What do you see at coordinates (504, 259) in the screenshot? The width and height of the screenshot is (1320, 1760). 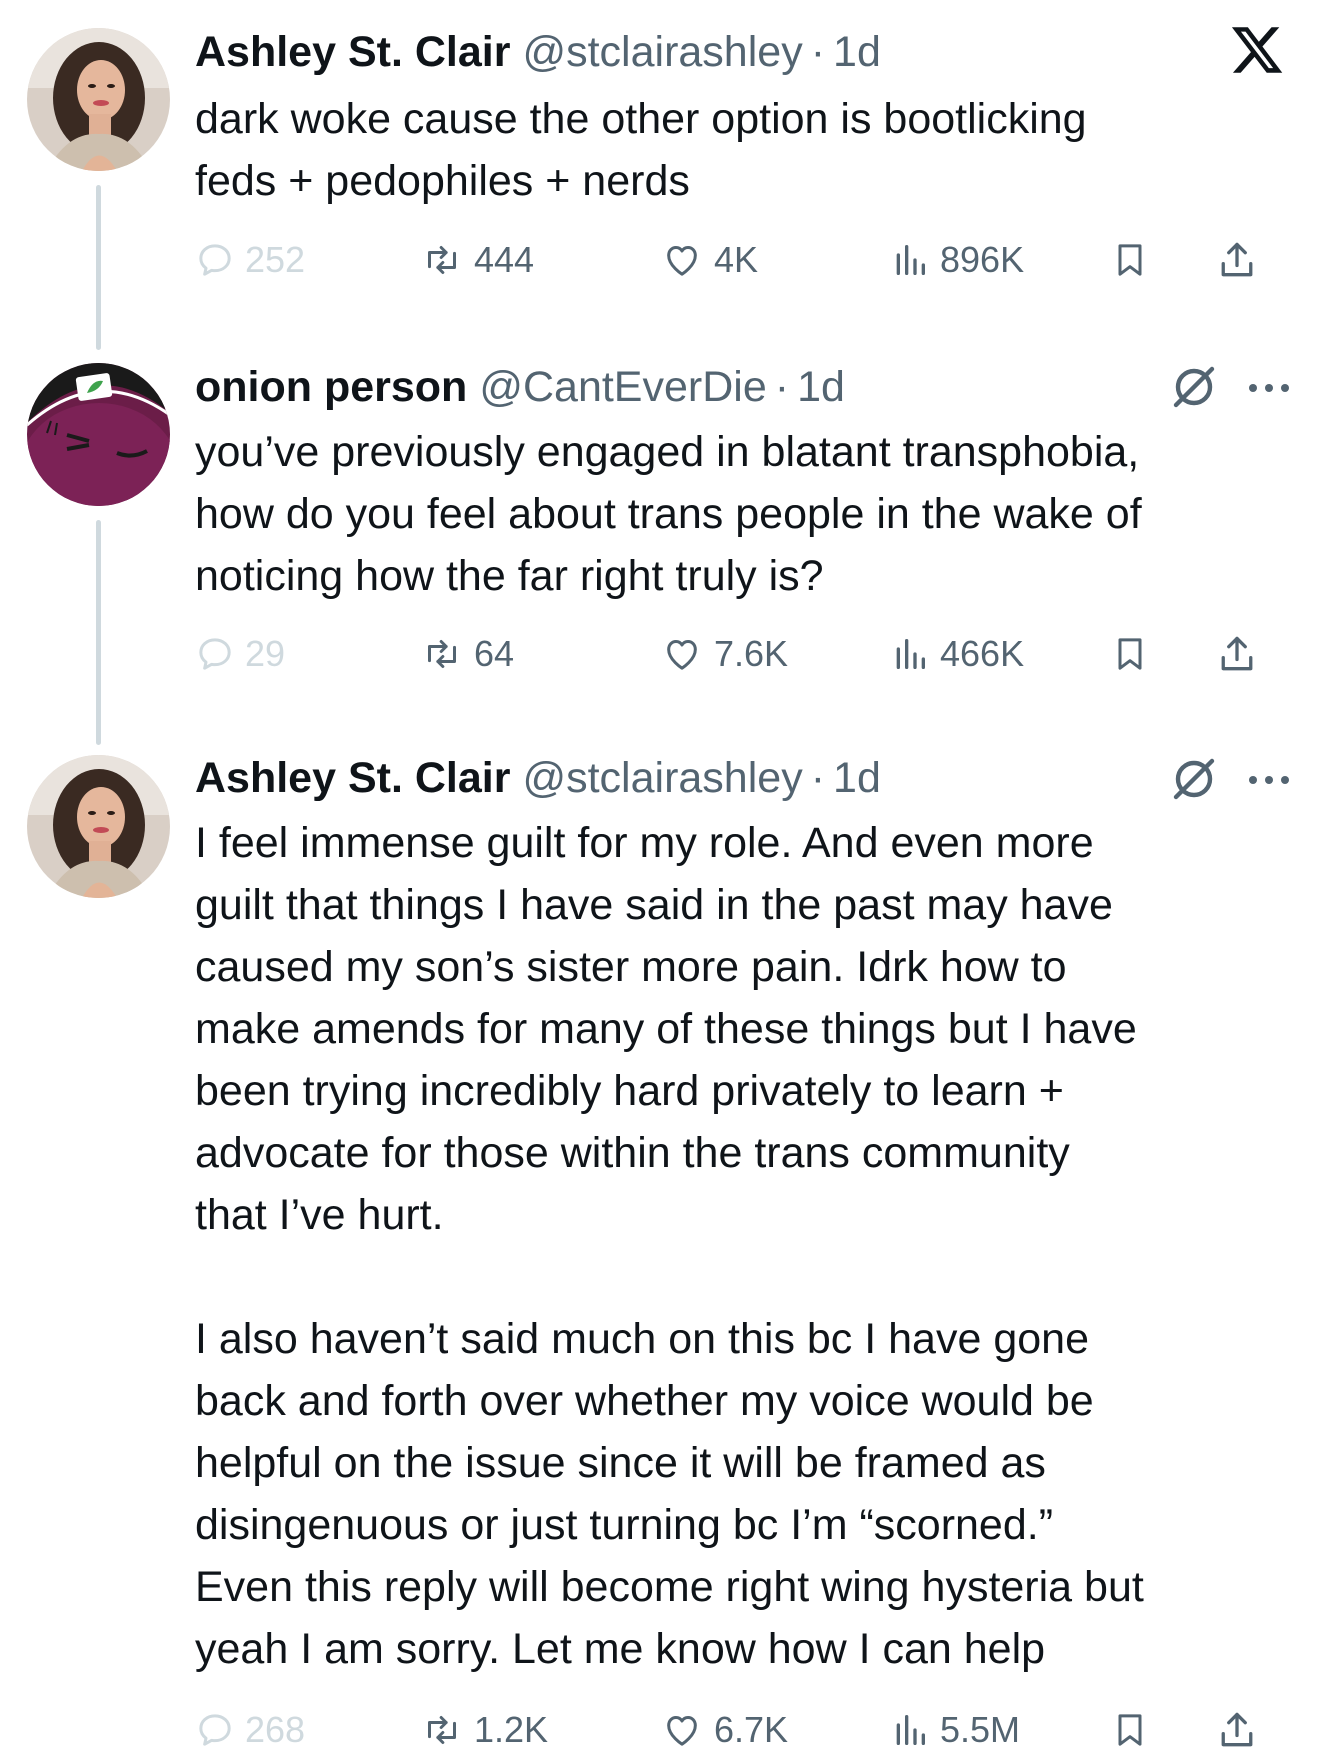 I see `repost-count: 444` at bounding box center [504, 259].